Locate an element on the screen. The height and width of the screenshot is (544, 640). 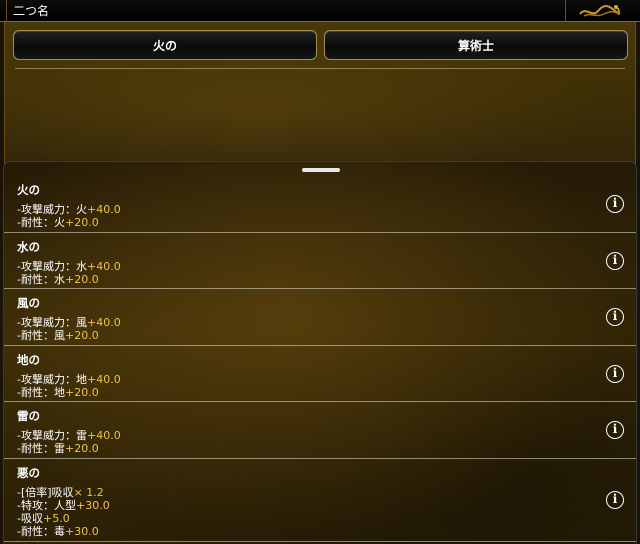
effect-label: -耐性：水 is located at coordinates (41, 279).